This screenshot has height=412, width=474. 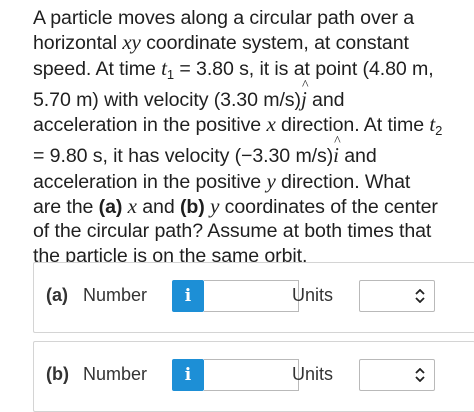 I want to click on number-input-a, so click(x=251, y=296).